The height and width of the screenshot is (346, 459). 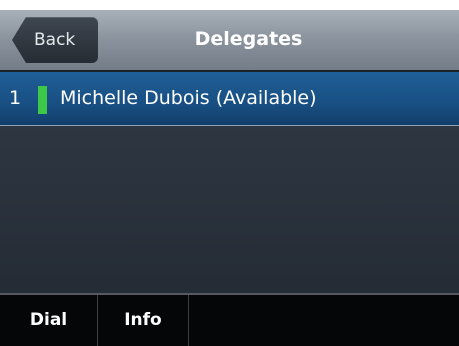 What do you see at coordinates (42, 100) in the screenshot?
I see `presence-status-indicator` at bounding box center [42, 100].